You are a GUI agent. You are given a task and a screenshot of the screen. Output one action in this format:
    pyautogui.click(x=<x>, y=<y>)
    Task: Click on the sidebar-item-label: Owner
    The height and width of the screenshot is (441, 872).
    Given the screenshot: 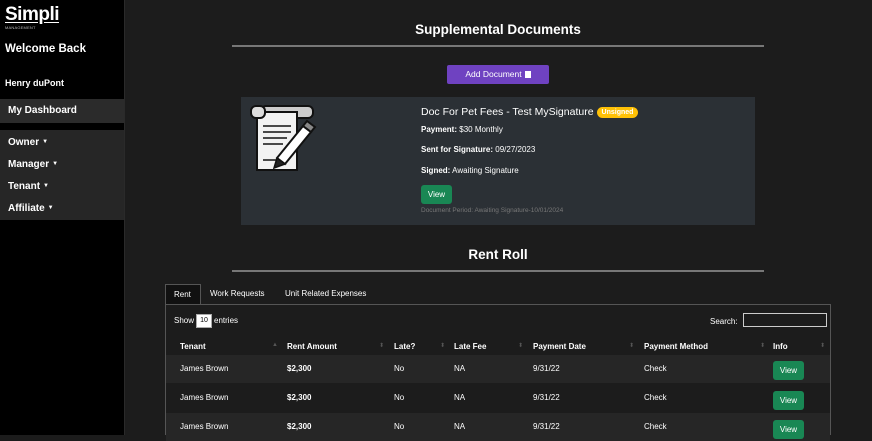 What is the action you would take?
    pyautogui.click(x=24, y=142)
    